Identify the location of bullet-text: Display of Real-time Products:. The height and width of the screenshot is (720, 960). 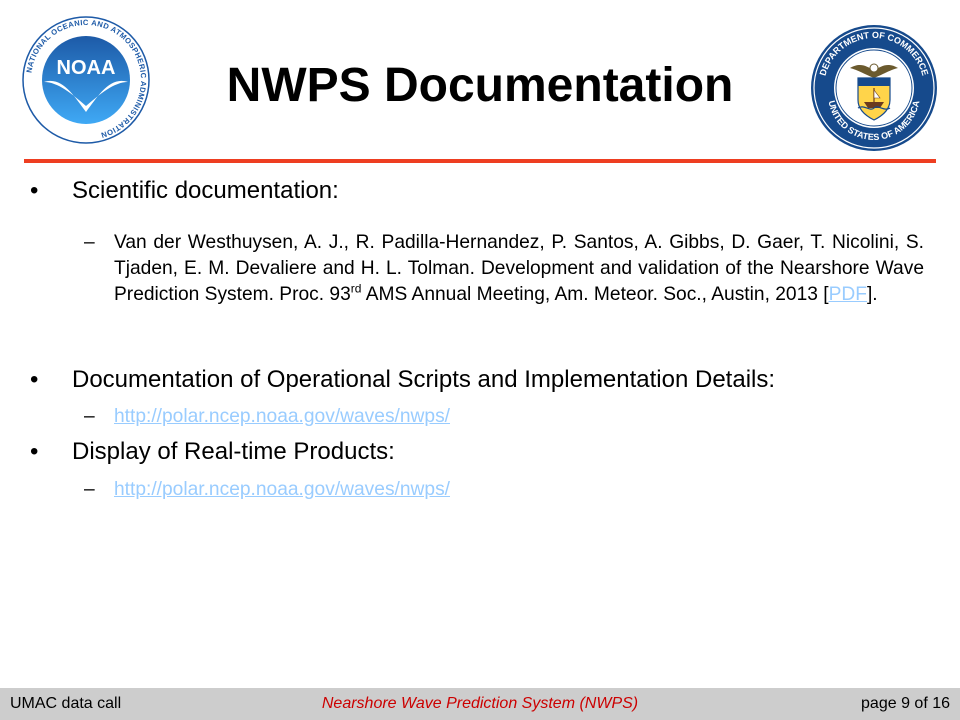
(233, 451).